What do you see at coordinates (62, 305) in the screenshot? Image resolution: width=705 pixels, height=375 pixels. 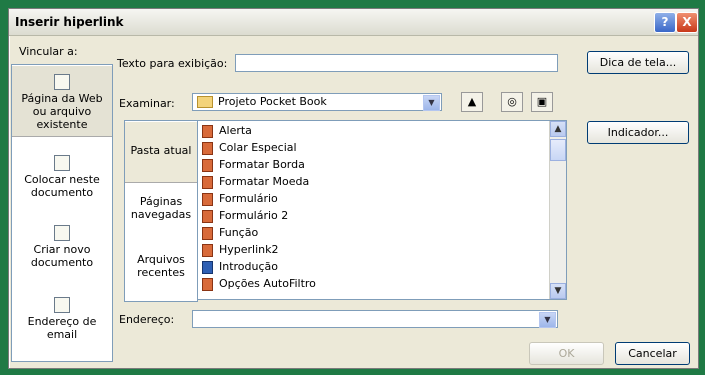 I see `email-icon` at bounding box center [62, 305].